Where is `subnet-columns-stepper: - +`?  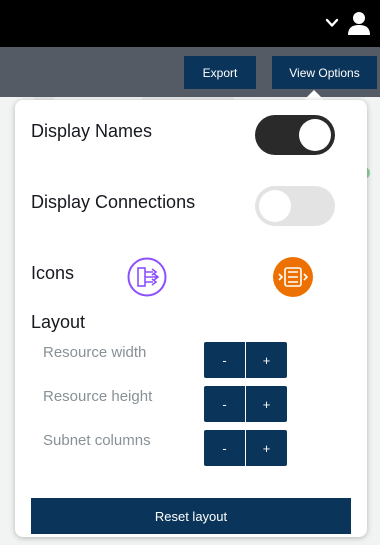 subnet-columns-stepper: - + is located at coordinates (245, 448).